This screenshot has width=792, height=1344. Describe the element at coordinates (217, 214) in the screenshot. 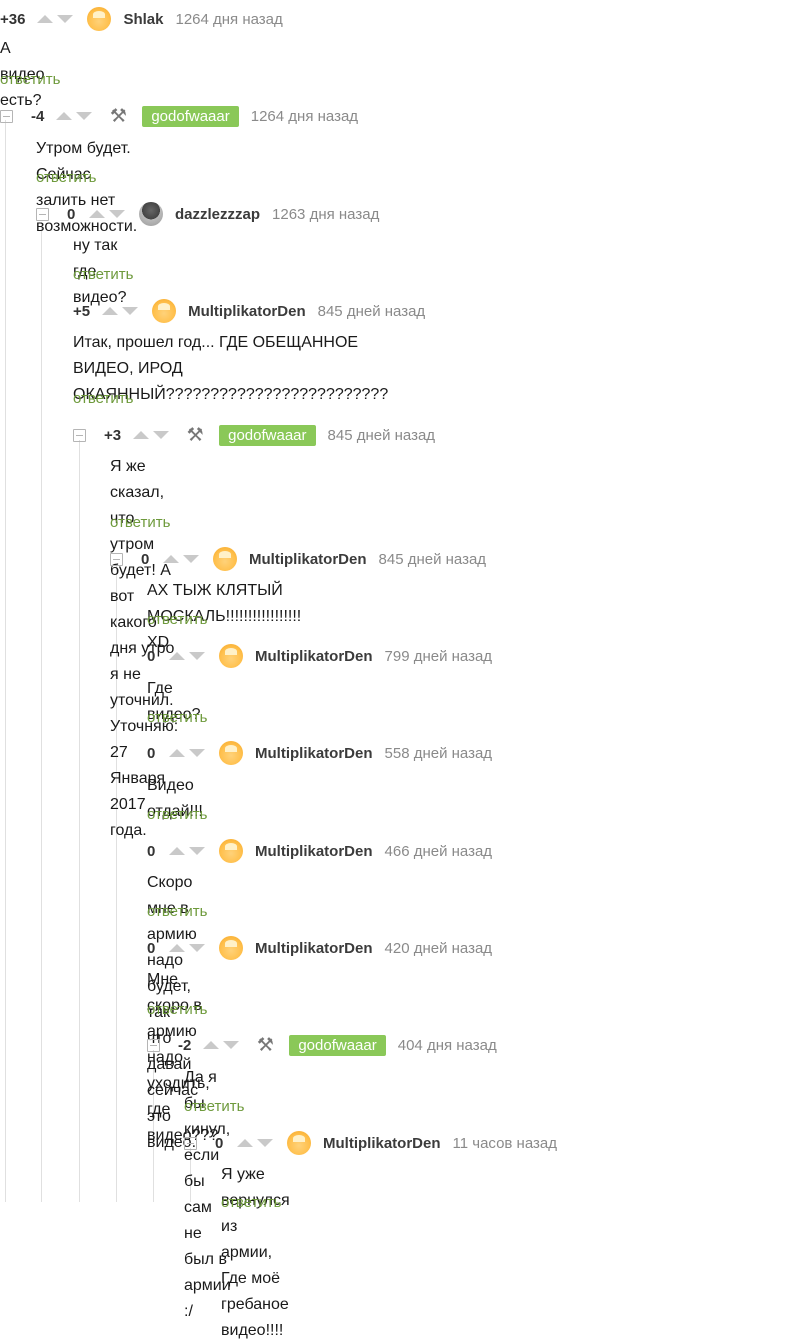

I see `username: dazzlezzzap` at that location.